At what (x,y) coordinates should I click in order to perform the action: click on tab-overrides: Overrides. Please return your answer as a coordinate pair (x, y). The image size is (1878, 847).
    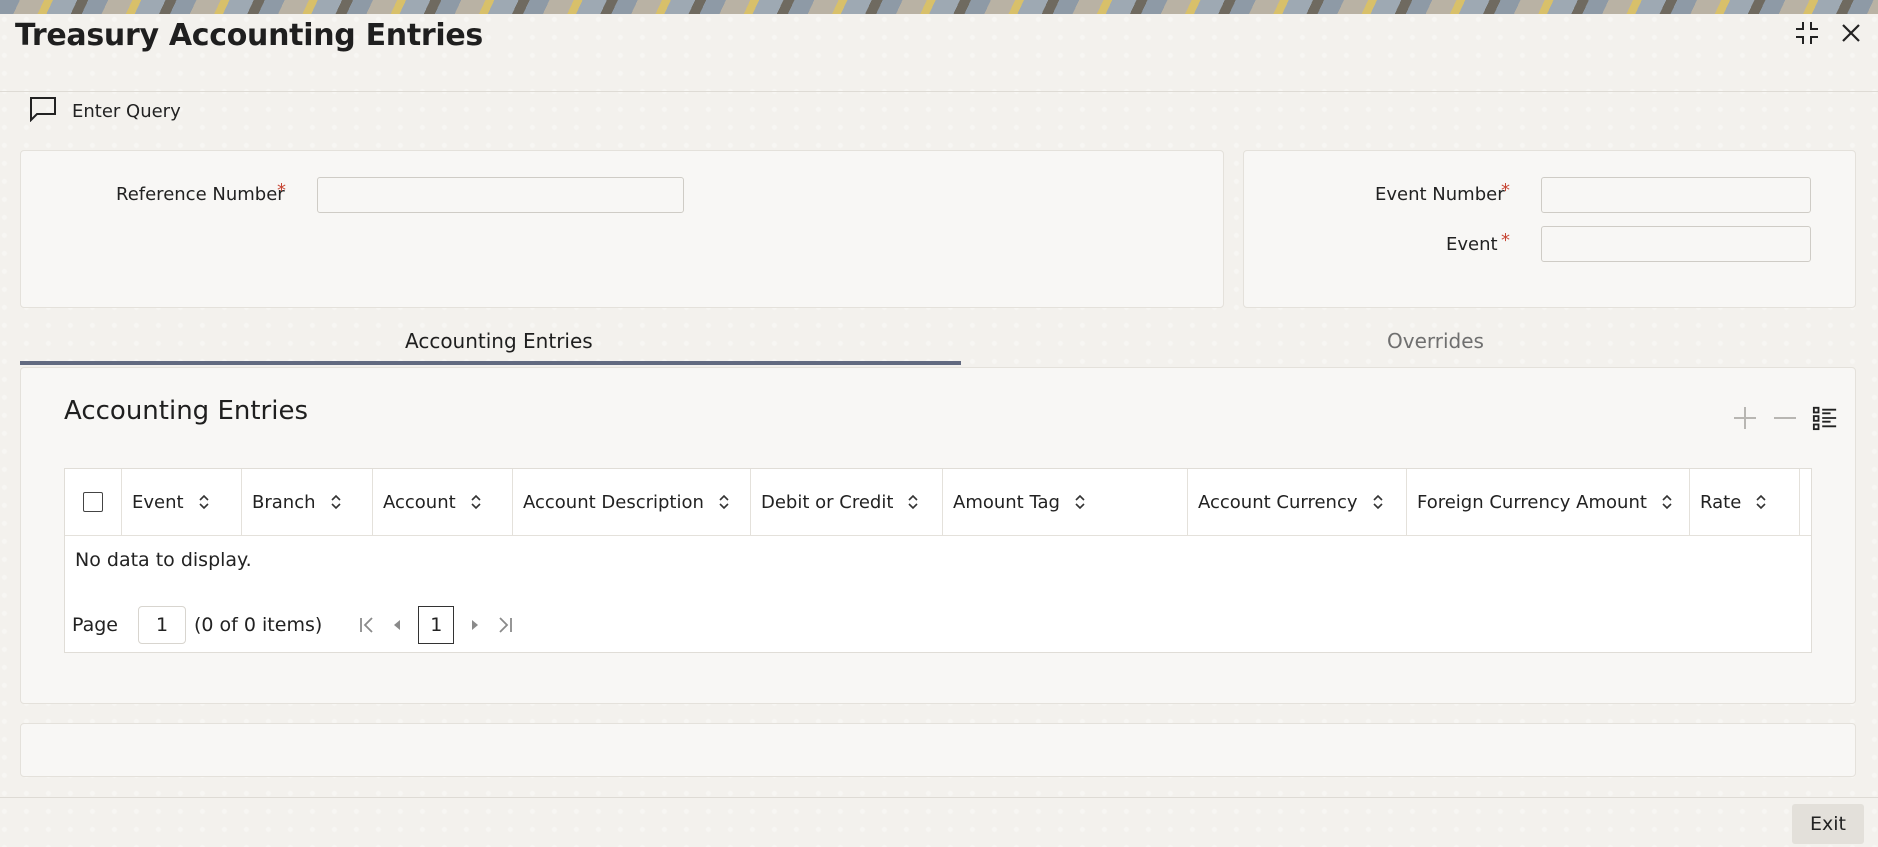
    Looking at the image, I should click on (1435, 341).